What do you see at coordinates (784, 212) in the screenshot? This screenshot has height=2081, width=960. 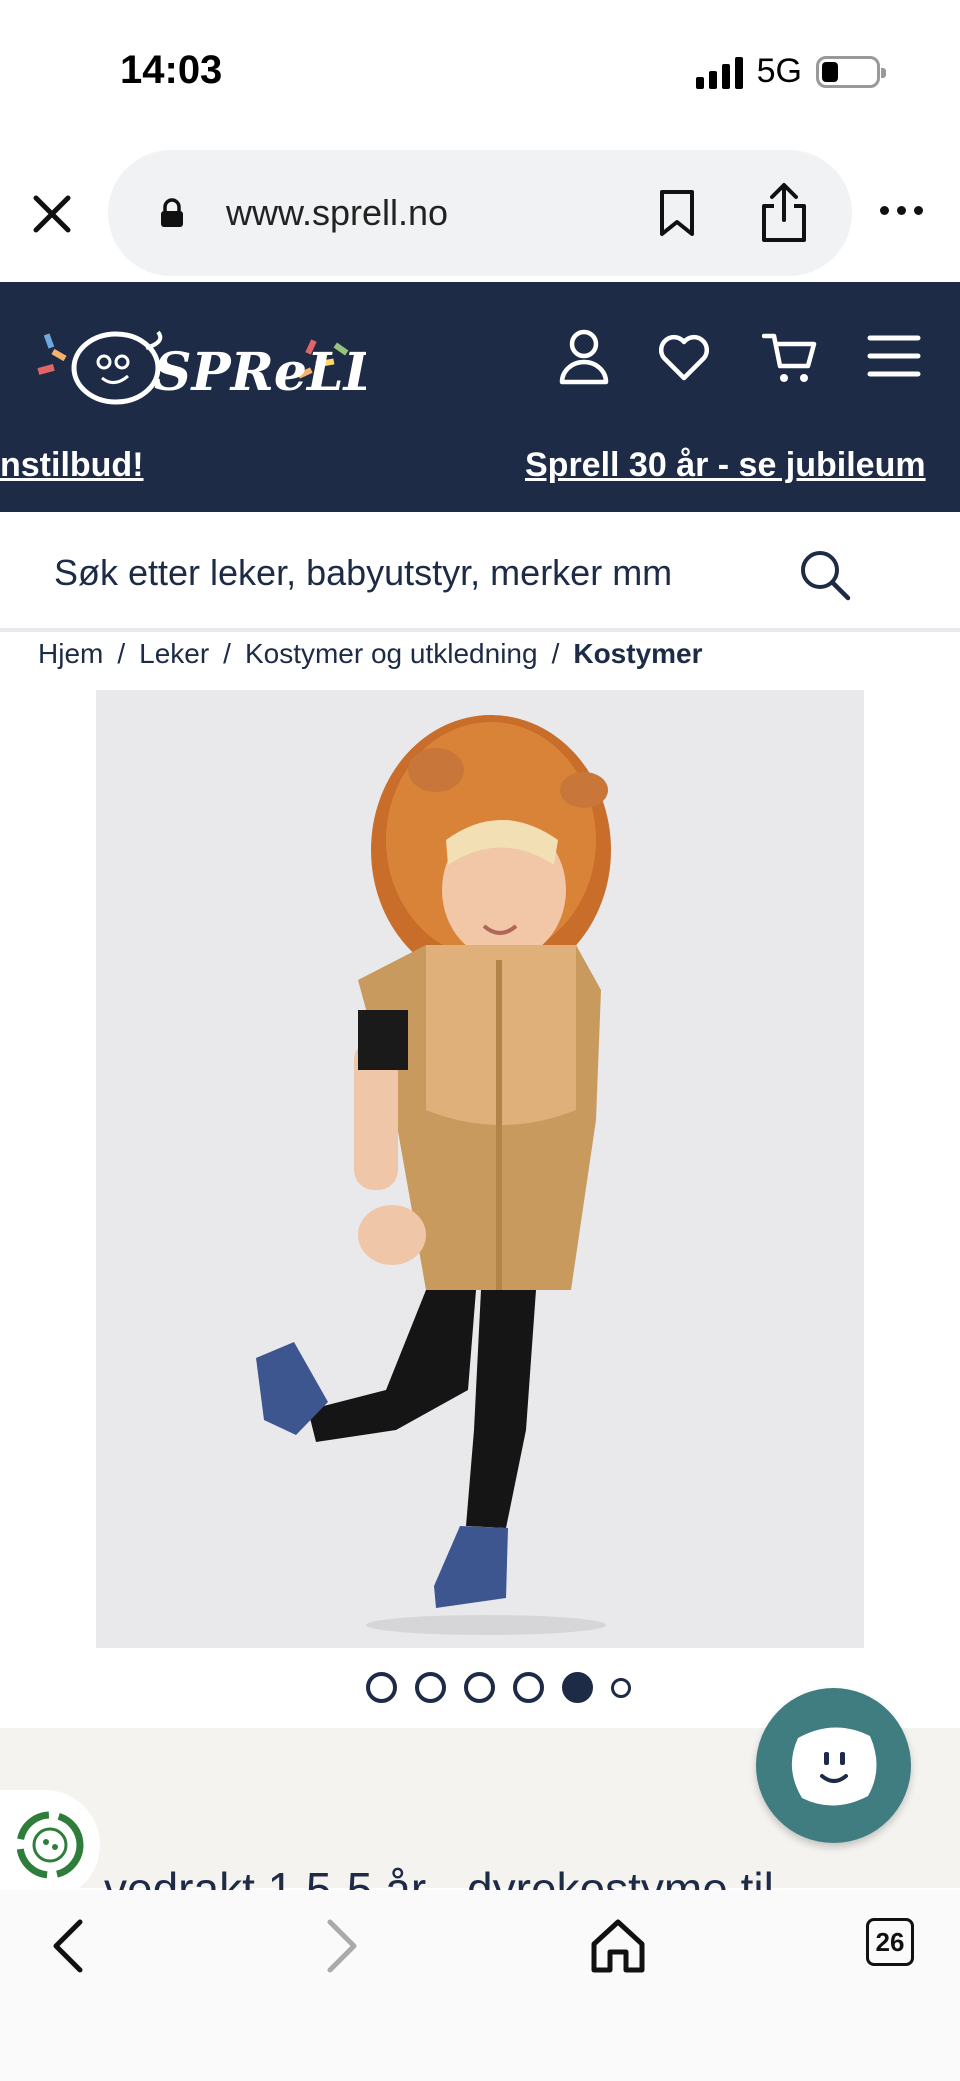 I see `share-icon` at bounding box center [784, 212].